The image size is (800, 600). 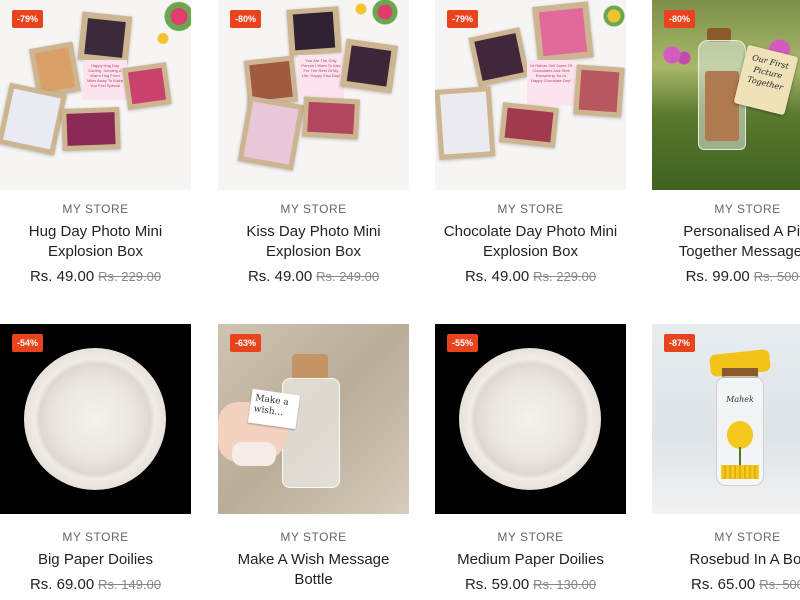 I want to click on original-price: Rs. 130.00, so click(x=565, y=584).